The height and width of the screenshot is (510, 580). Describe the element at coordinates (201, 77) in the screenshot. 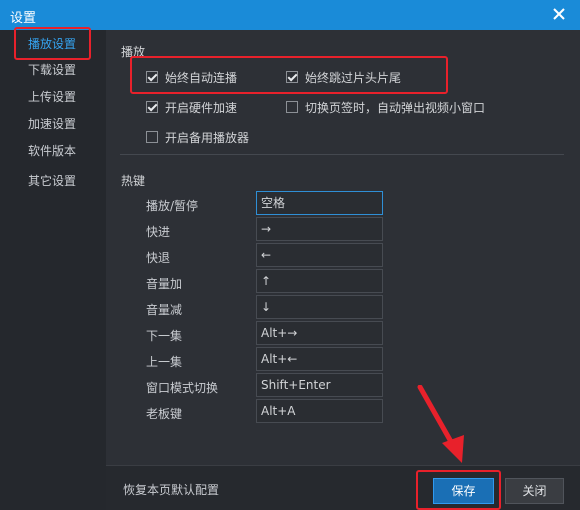

I see `auto-play-next-label: 始终自动连播` at that location.